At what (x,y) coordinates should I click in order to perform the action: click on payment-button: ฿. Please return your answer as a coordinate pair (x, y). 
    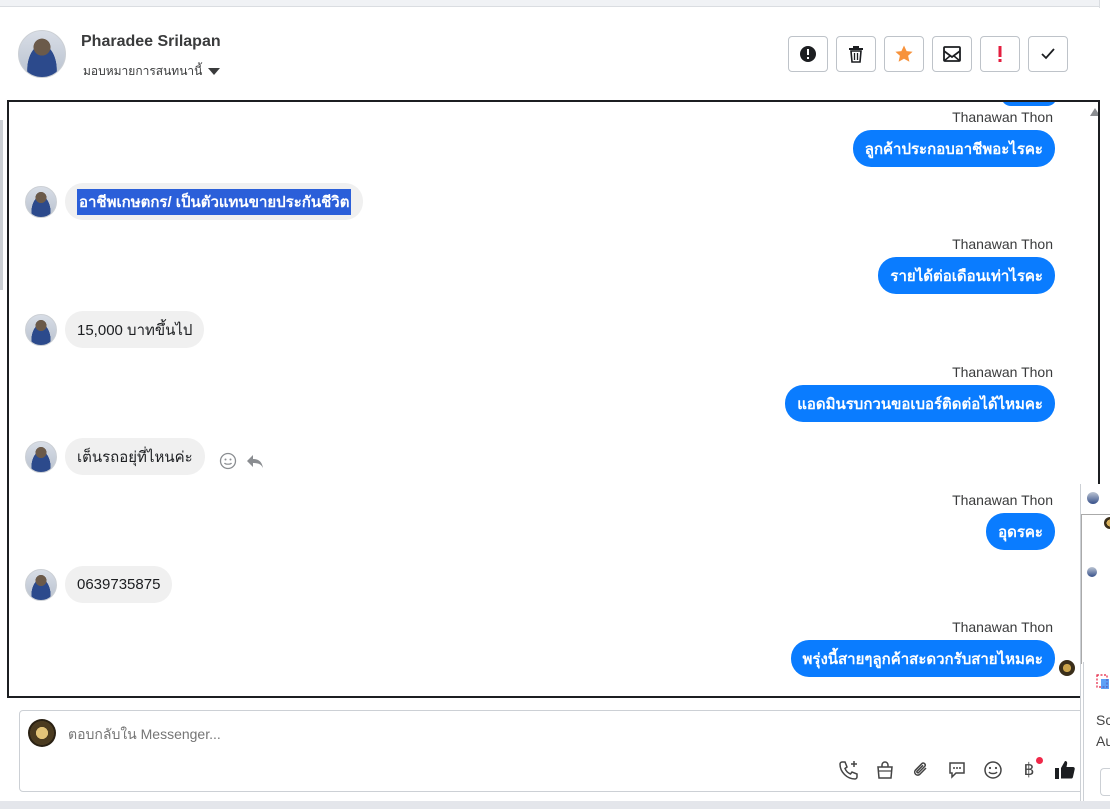
    Looking at the image, I should click on (1030, 769).